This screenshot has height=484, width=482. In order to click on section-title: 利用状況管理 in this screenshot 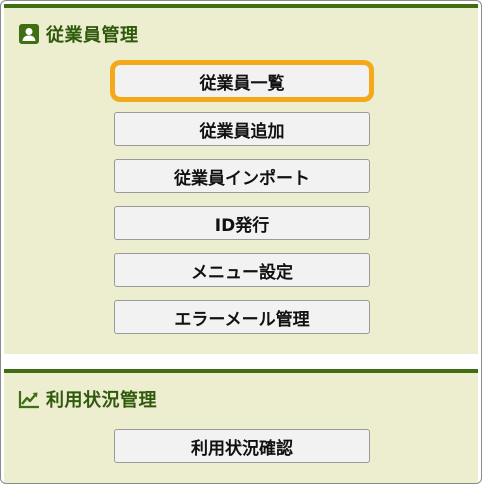, I will do `click(101, 400)`.